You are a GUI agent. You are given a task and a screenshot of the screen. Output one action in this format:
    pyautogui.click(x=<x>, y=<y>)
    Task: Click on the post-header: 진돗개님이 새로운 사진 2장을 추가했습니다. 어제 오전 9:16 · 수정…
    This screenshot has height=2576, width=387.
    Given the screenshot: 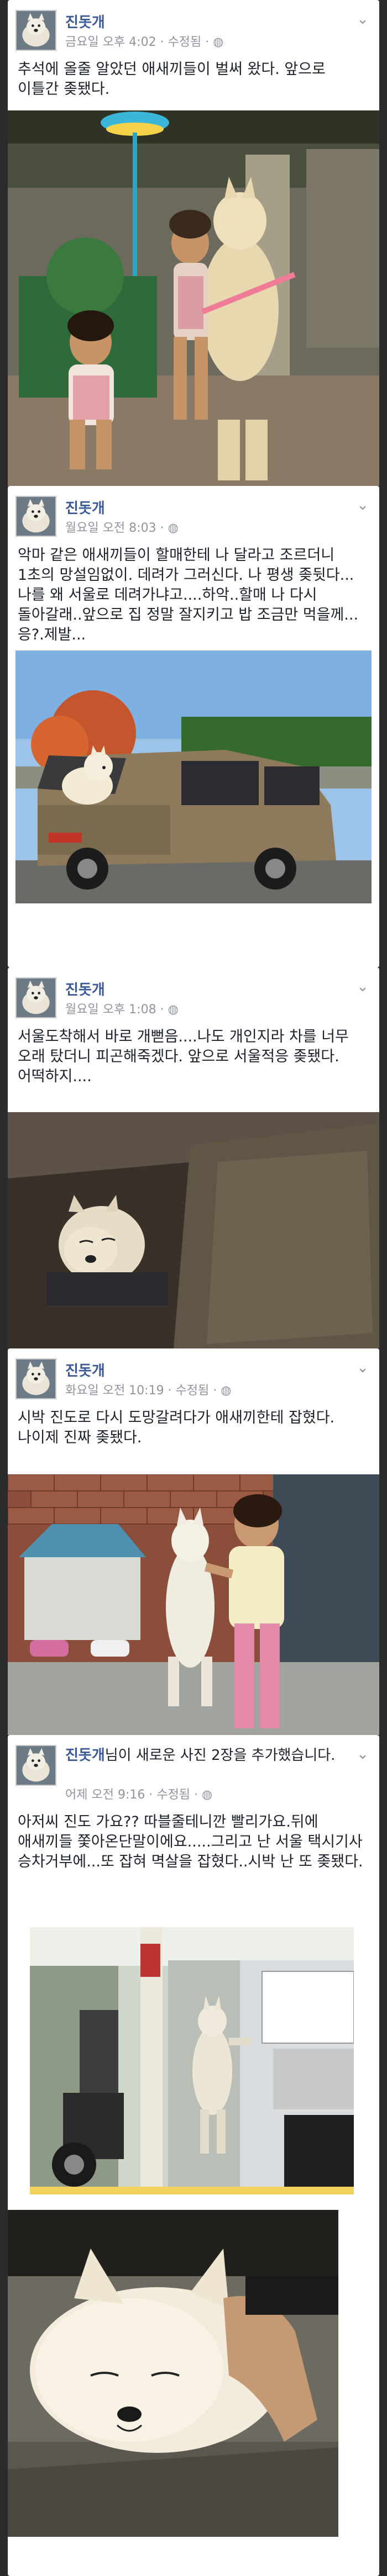 What is the action you would take?
    pyautogui.click(x=193, y=1773)
    